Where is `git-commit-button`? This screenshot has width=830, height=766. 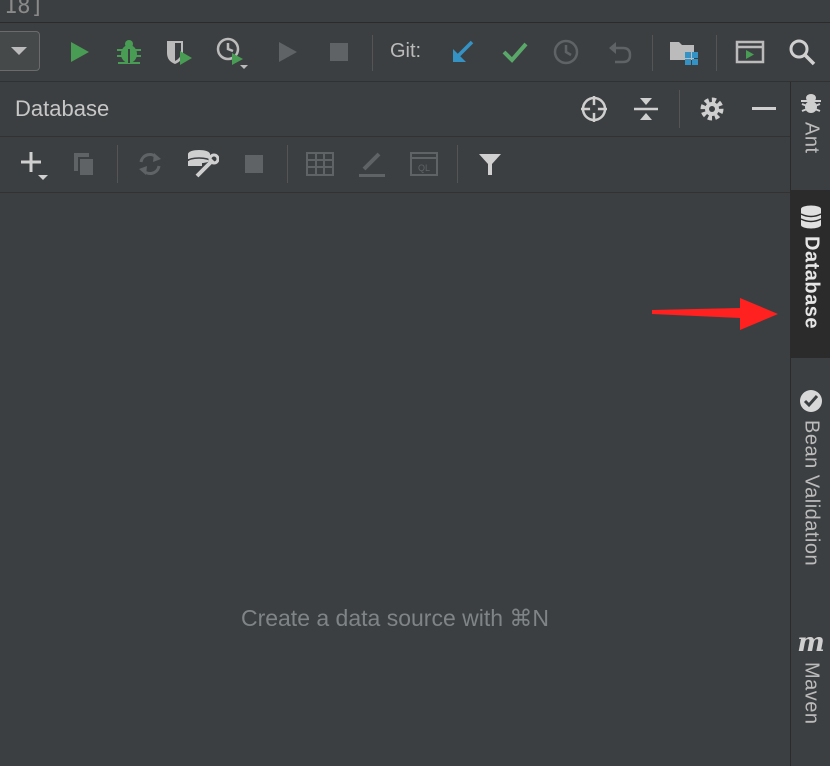 git-commit-button is located at coordinates (515, 52).